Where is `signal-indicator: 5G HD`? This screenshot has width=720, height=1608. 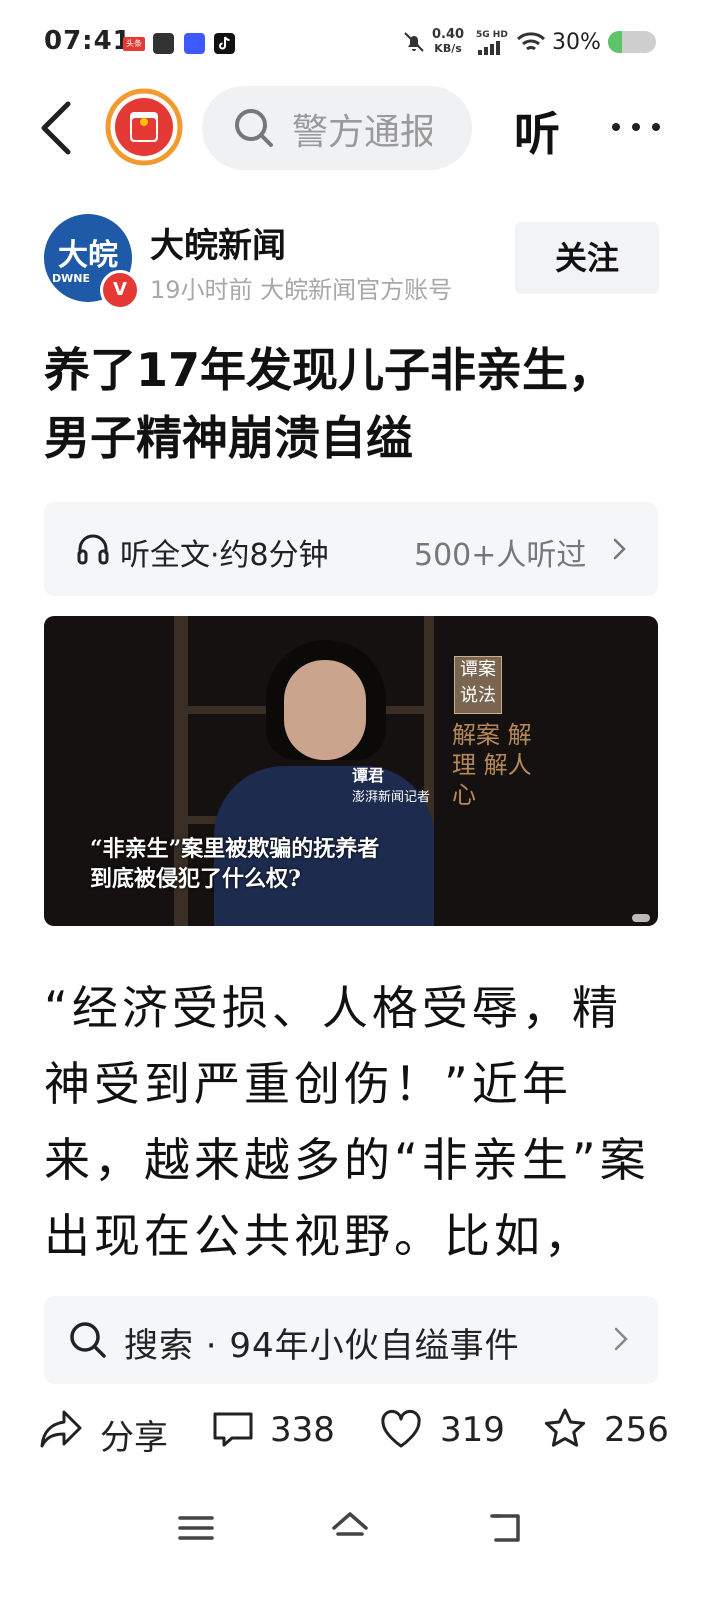
signal-indicator: 5G HD is located at coordinates (492, 44).